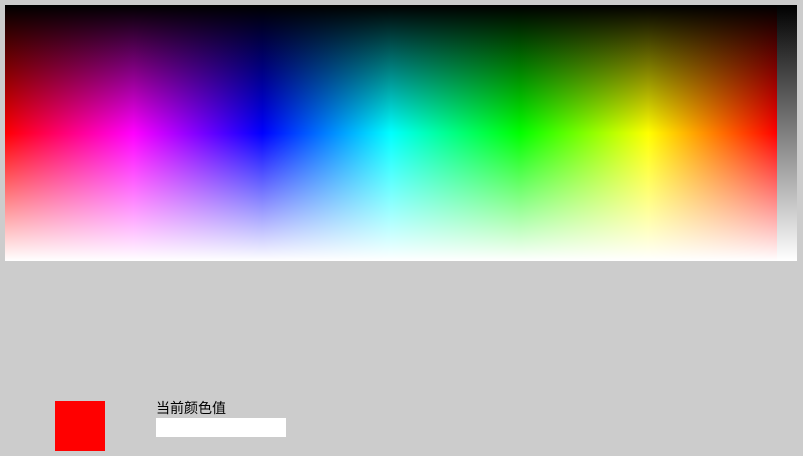 The image size is (803, 456). I want to click on color-value-input, so click(221, 427).